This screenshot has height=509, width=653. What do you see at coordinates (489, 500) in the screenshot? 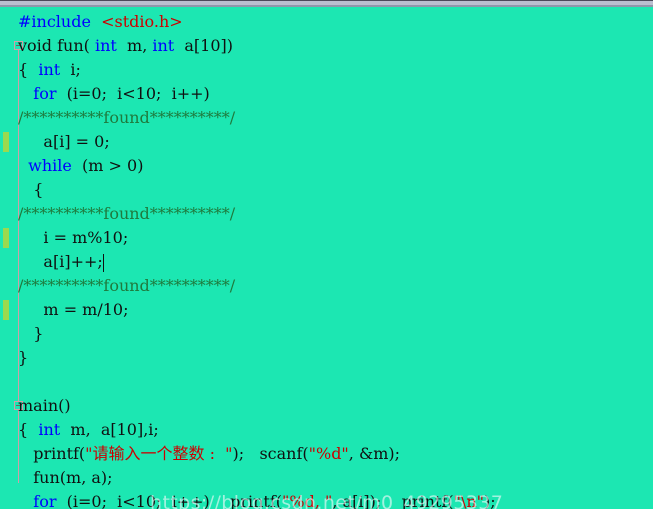
I see `code-token-txt: );` at bounding box center [489, 500].